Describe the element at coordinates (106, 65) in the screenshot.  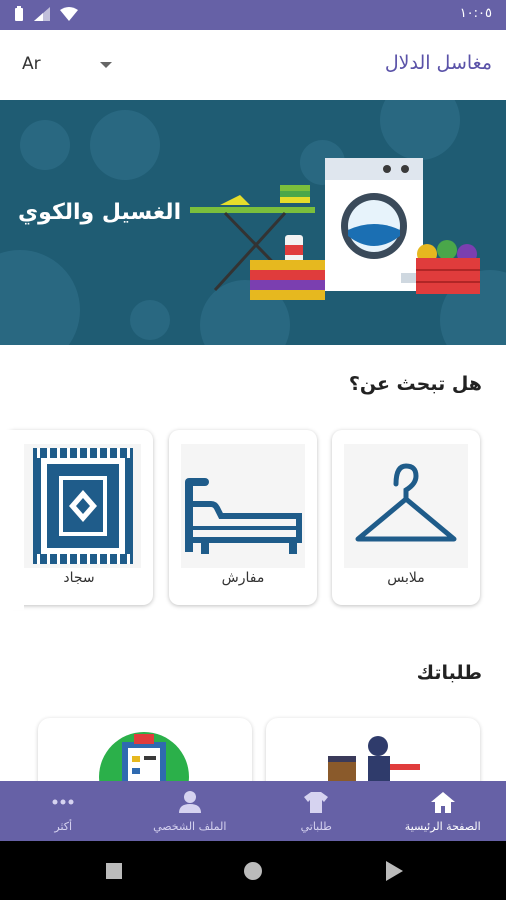
I see `chevron-down-icon` at that location.